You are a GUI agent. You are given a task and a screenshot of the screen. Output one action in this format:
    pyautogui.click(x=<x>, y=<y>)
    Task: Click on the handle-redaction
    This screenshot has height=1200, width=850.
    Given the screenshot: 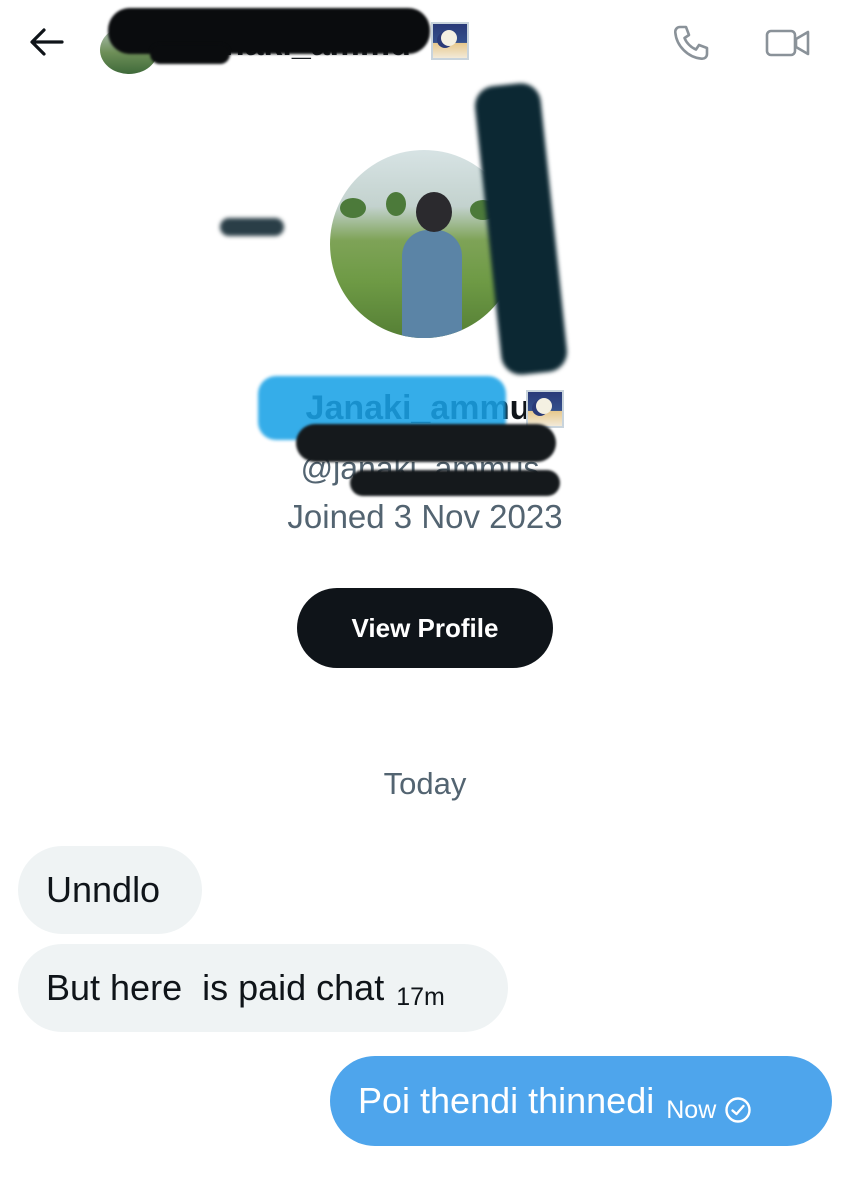 What is the action you would take?
    pyautogui.click(x=426, y=443)
    